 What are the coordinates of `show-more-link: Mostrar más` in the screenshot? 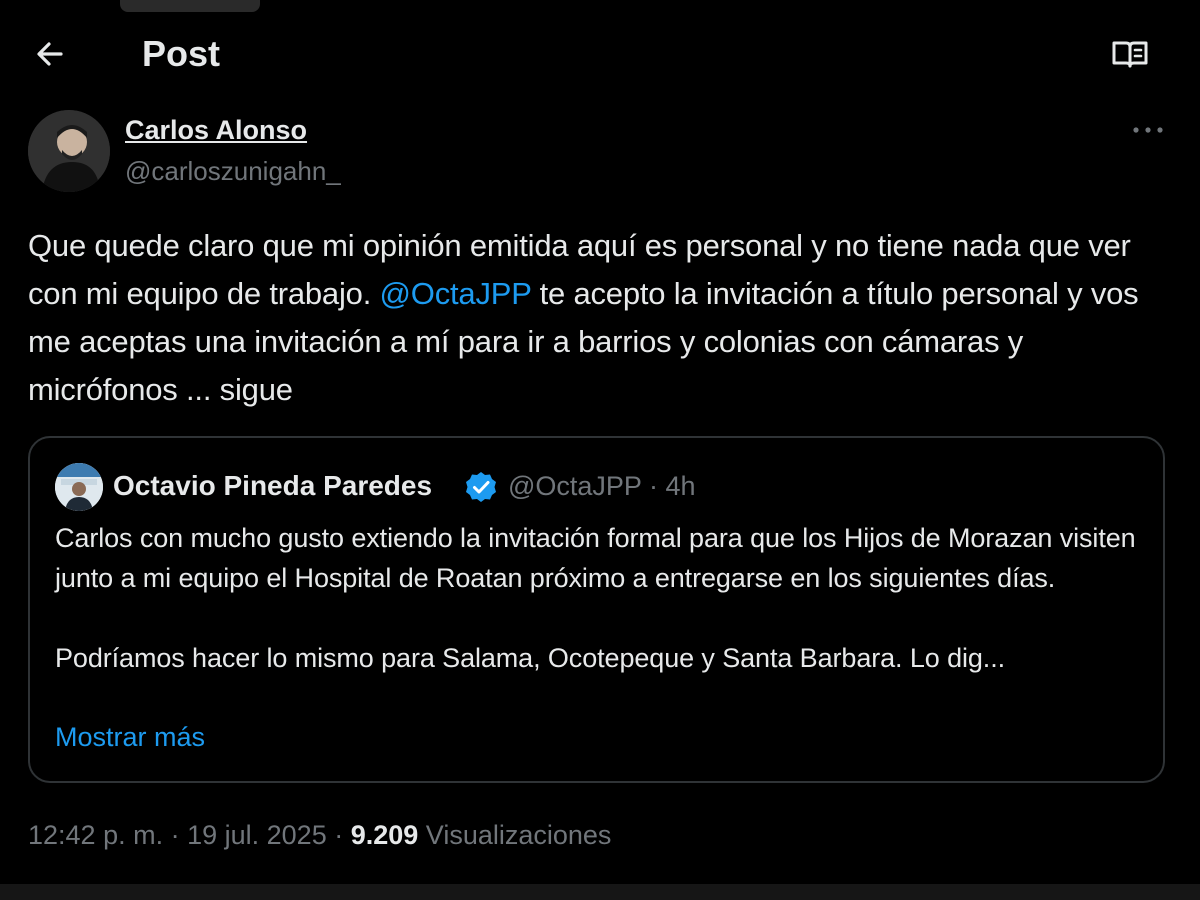 It's located at (130, 737).